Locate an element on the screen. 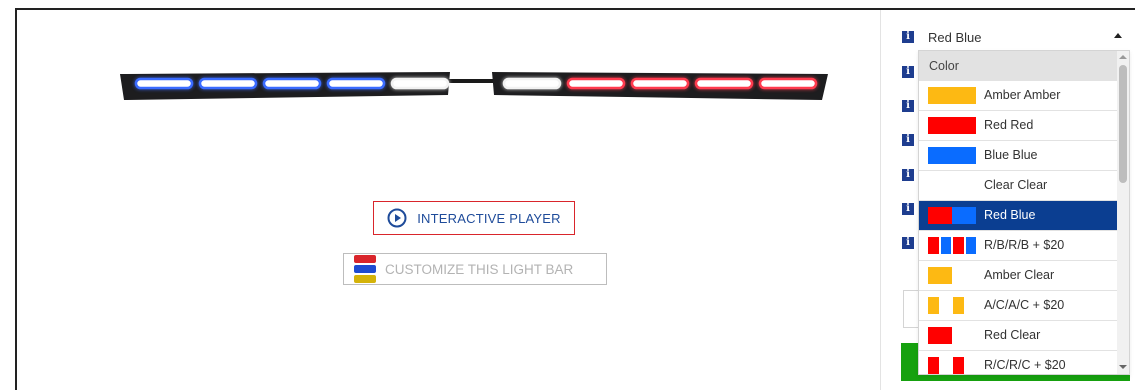 This screenshot has width=1135, height=390. color-option-label: Red Clear is located at coordinates (1012, 335).